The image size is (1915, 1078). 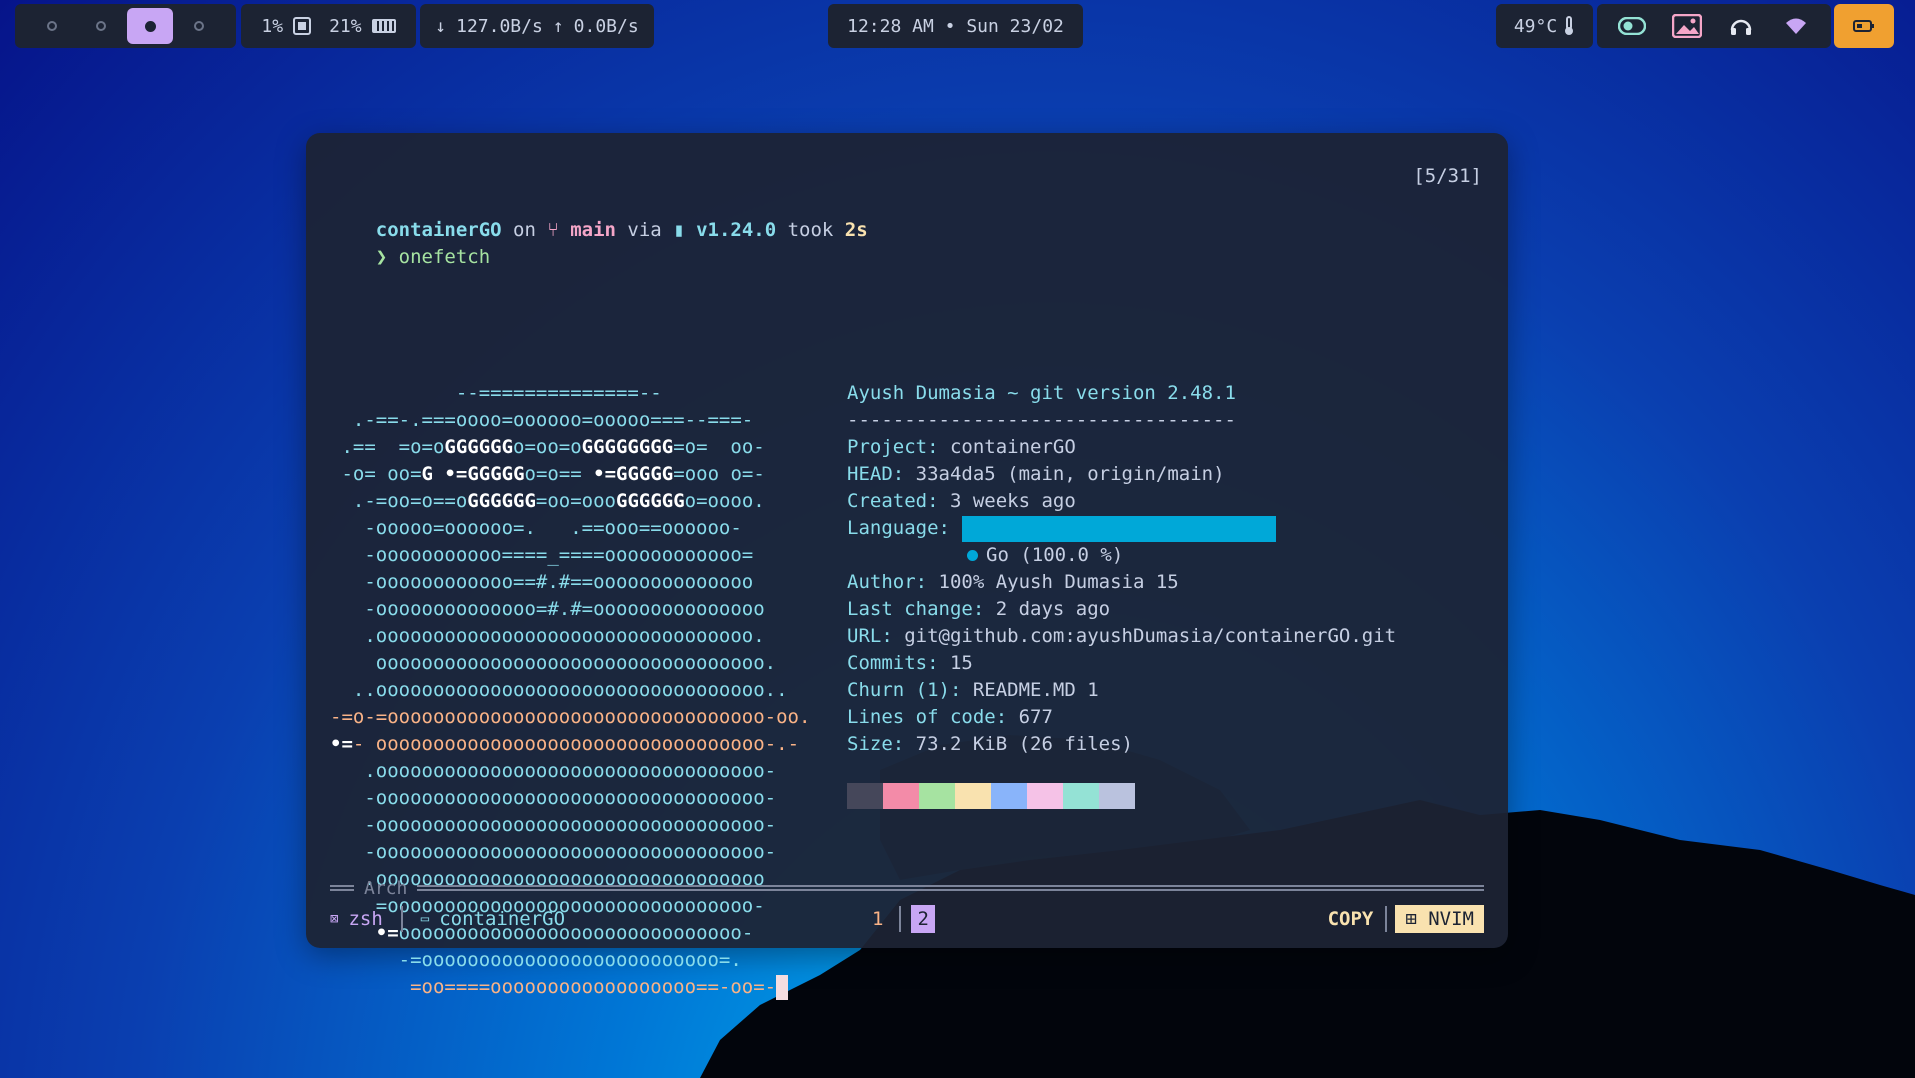 What do you see at coordinates (923, 919) in the screenshot?
I see `tab-2: 2` at bounding box center [923, 919].